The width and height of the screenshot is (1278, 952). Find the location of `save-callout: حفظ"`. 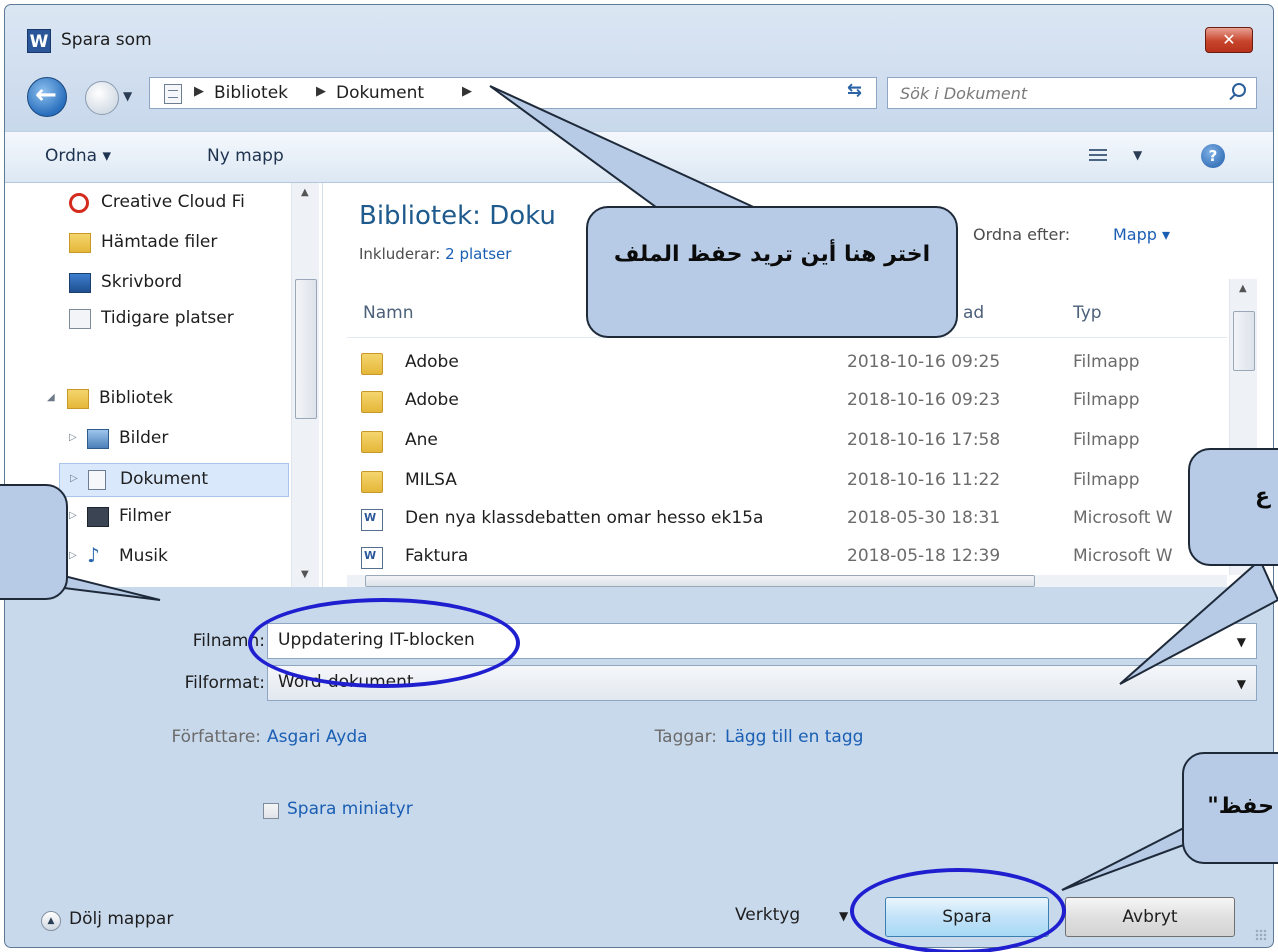

save-callout: حفظ" is located at coordinates (1230, 808).